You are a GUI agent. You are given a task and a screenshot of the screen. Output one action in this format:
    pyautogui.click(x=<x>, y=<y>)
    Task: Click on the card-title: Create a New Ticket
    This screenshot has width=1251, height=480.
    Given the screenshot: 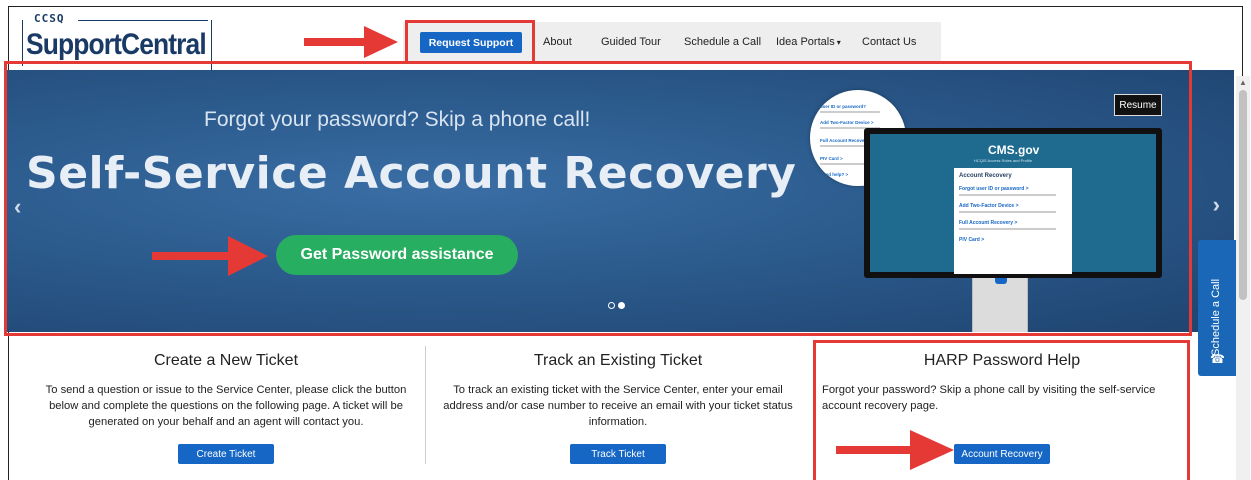 What is the action you would take?
    pyautogui.click(x=226, y=360)
    